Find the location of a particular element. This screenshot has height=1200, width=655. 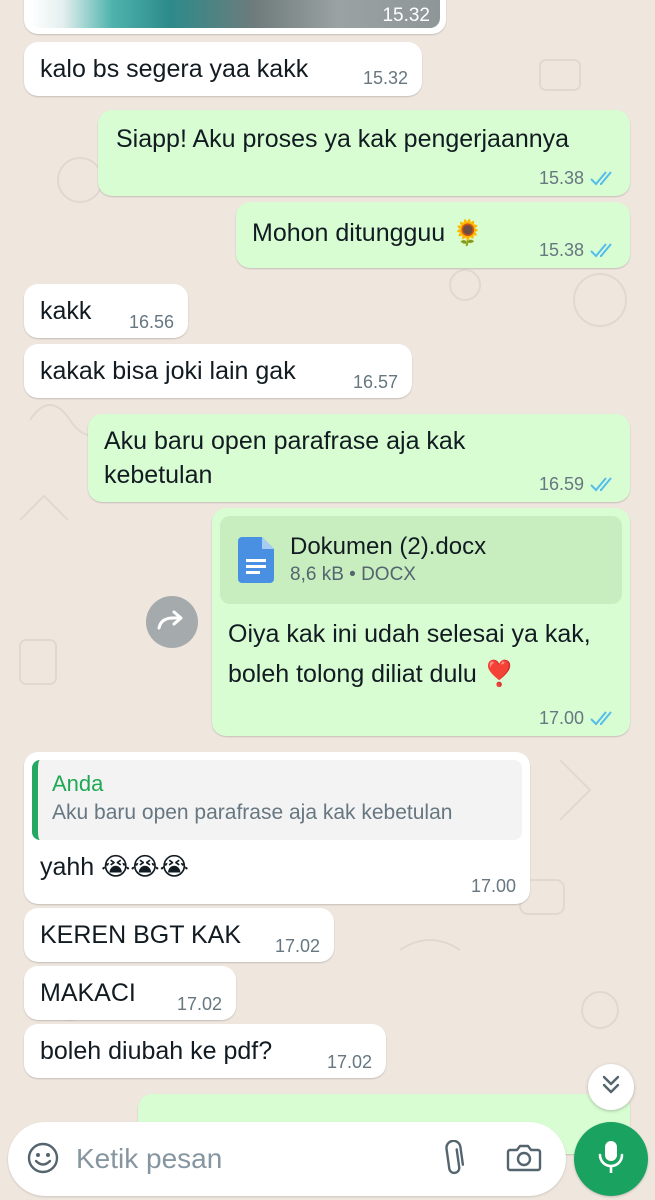

quote-author: Anda is located at coordinates (78, 783).